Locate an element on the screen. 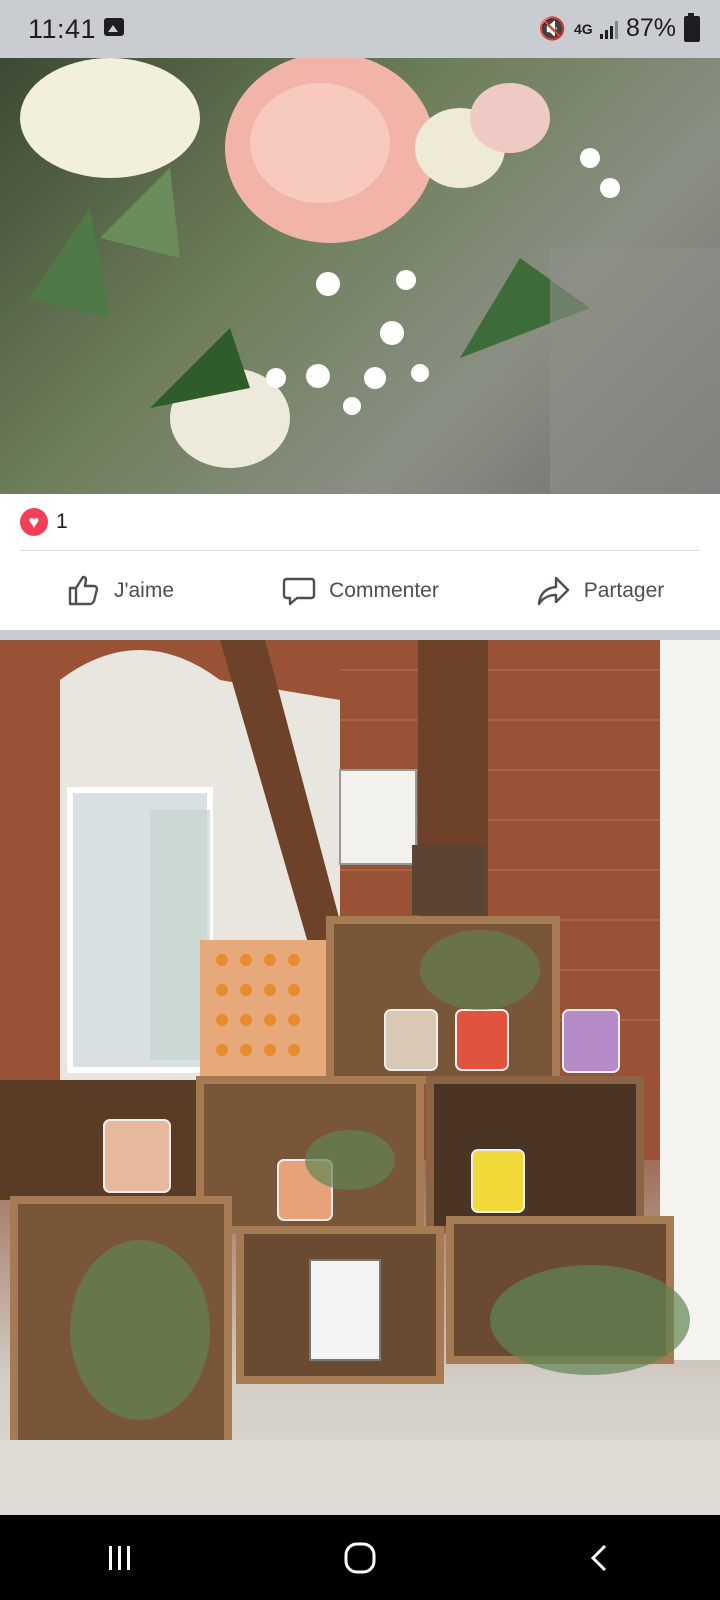  image-notification-icon is located at coordinates (114, 27).